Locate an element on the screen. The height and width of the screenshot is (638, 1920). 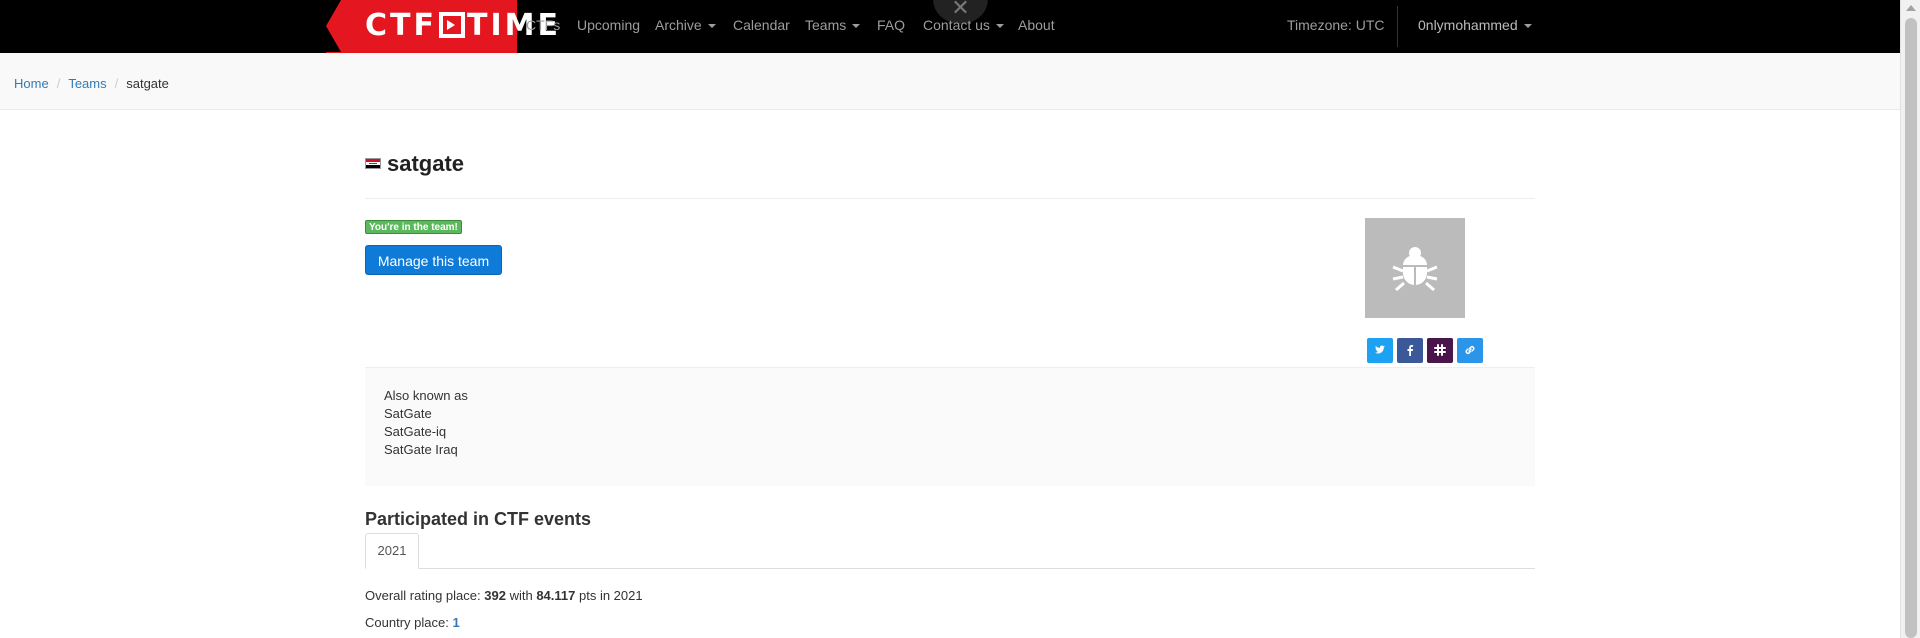
nav-item-upcoming: Upcoming is located at coordinates (608, 25).